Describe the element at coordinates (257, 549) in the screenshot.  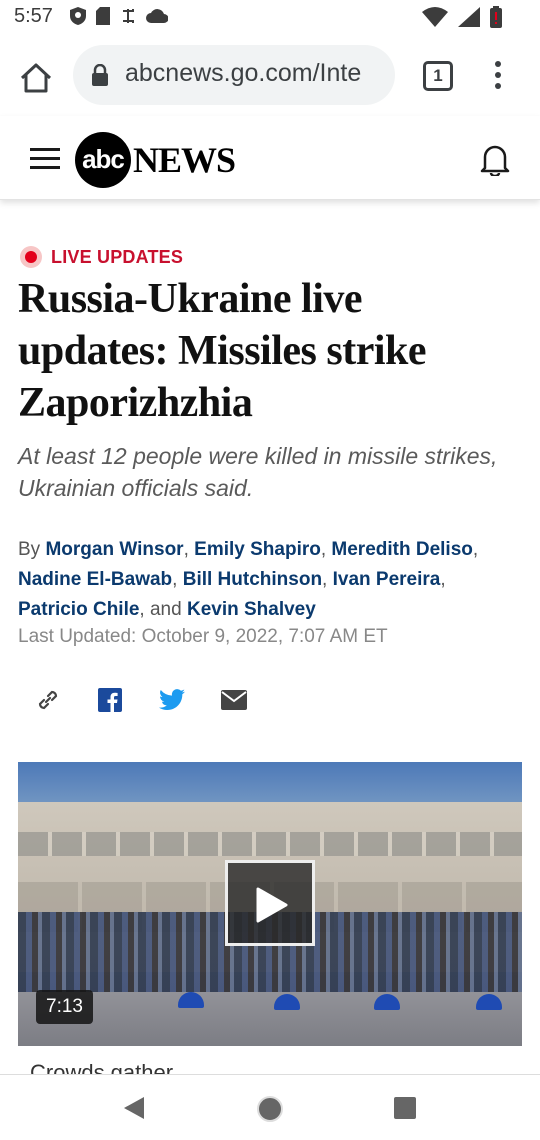
I see `author-link: Emily Shapiro` at that location.